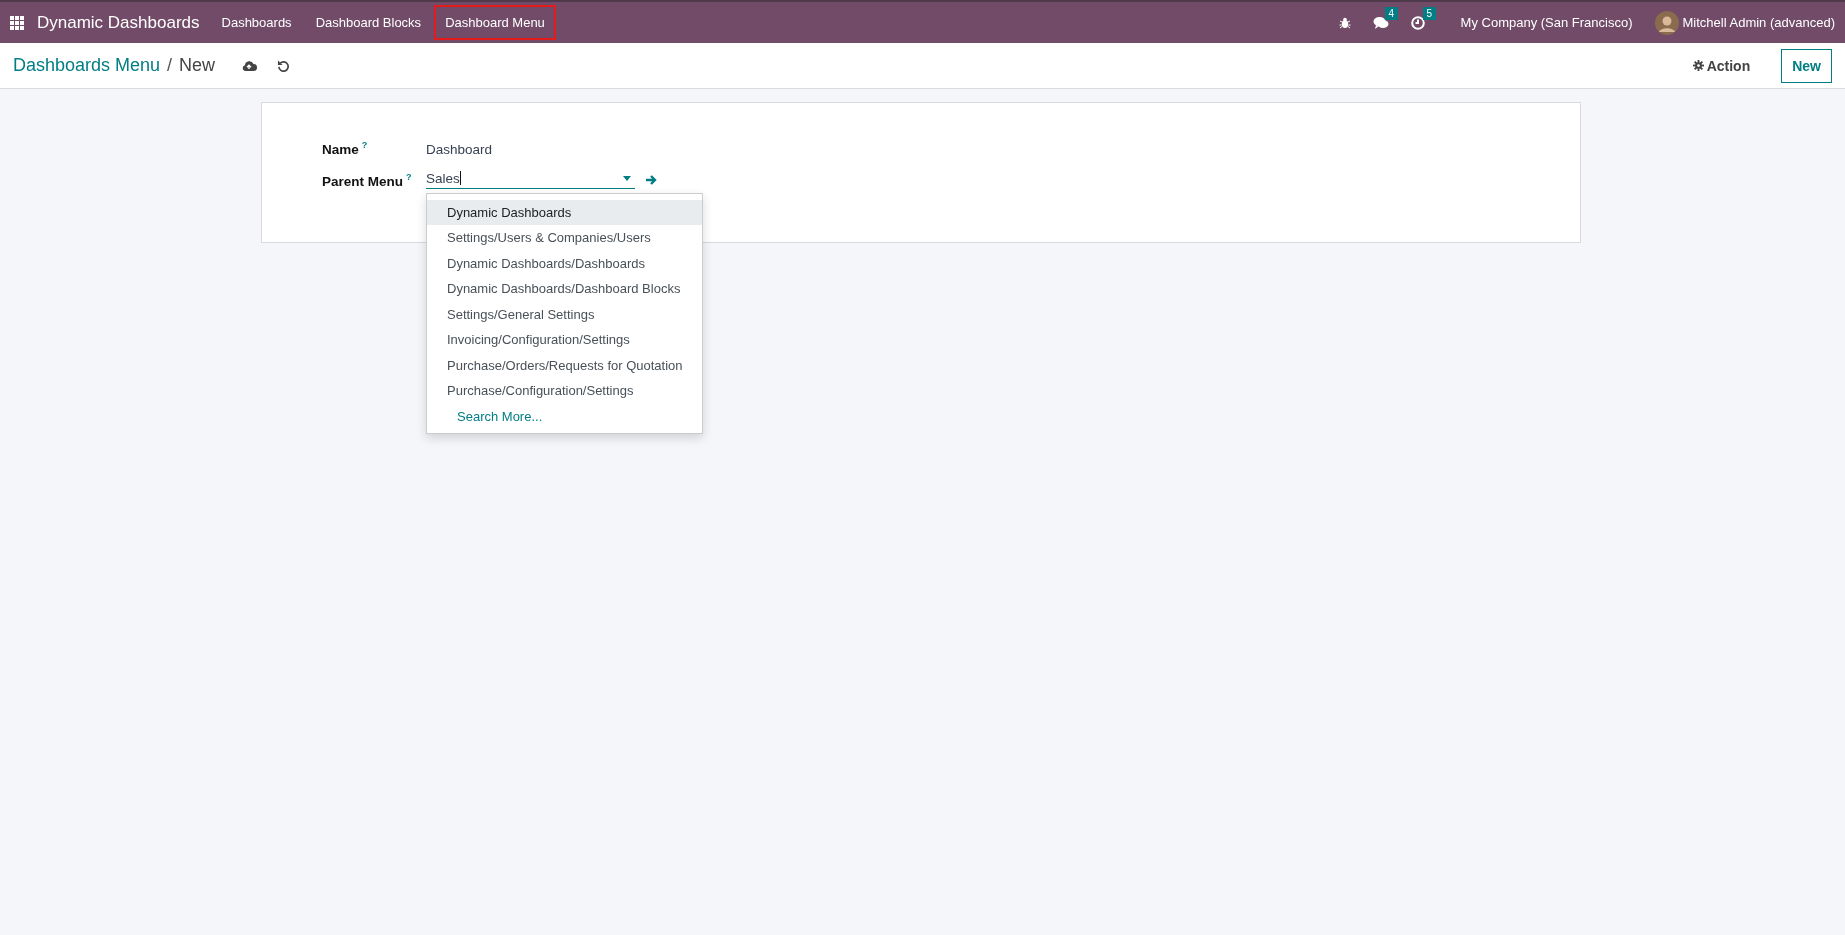 This screenshot has width=1845, height=935. Describe the element at coordinates (284, 65) in the screenshot. I see `undo-icon` at that location.